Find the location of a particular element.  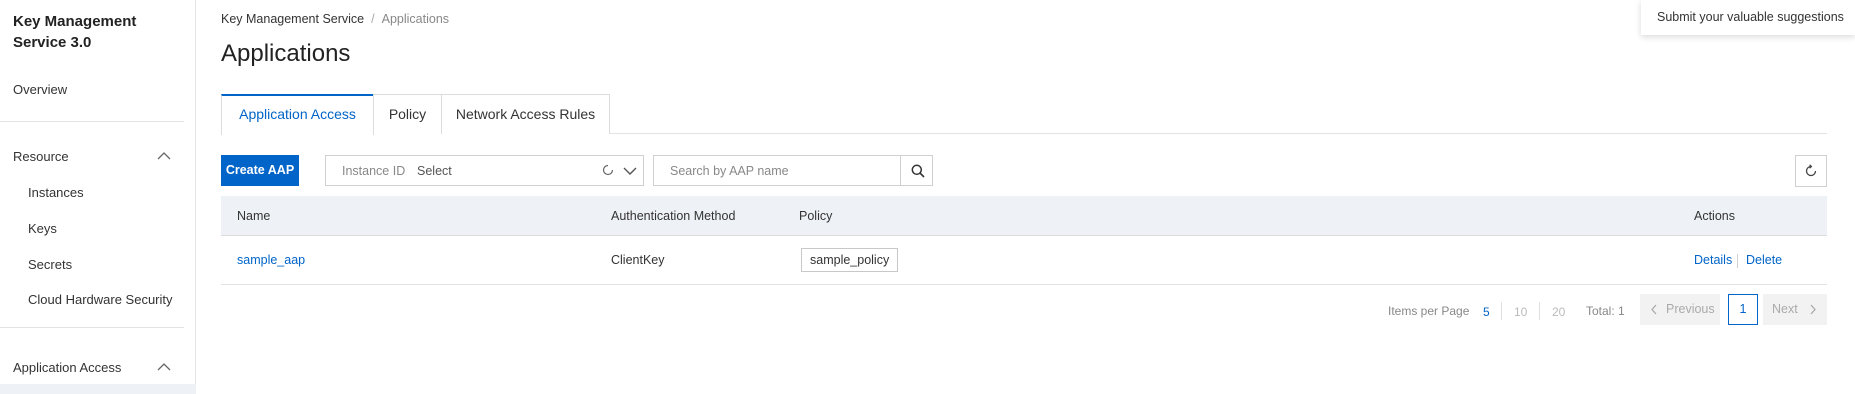

instance-id-value: Select is located at coordinates (434, 171).